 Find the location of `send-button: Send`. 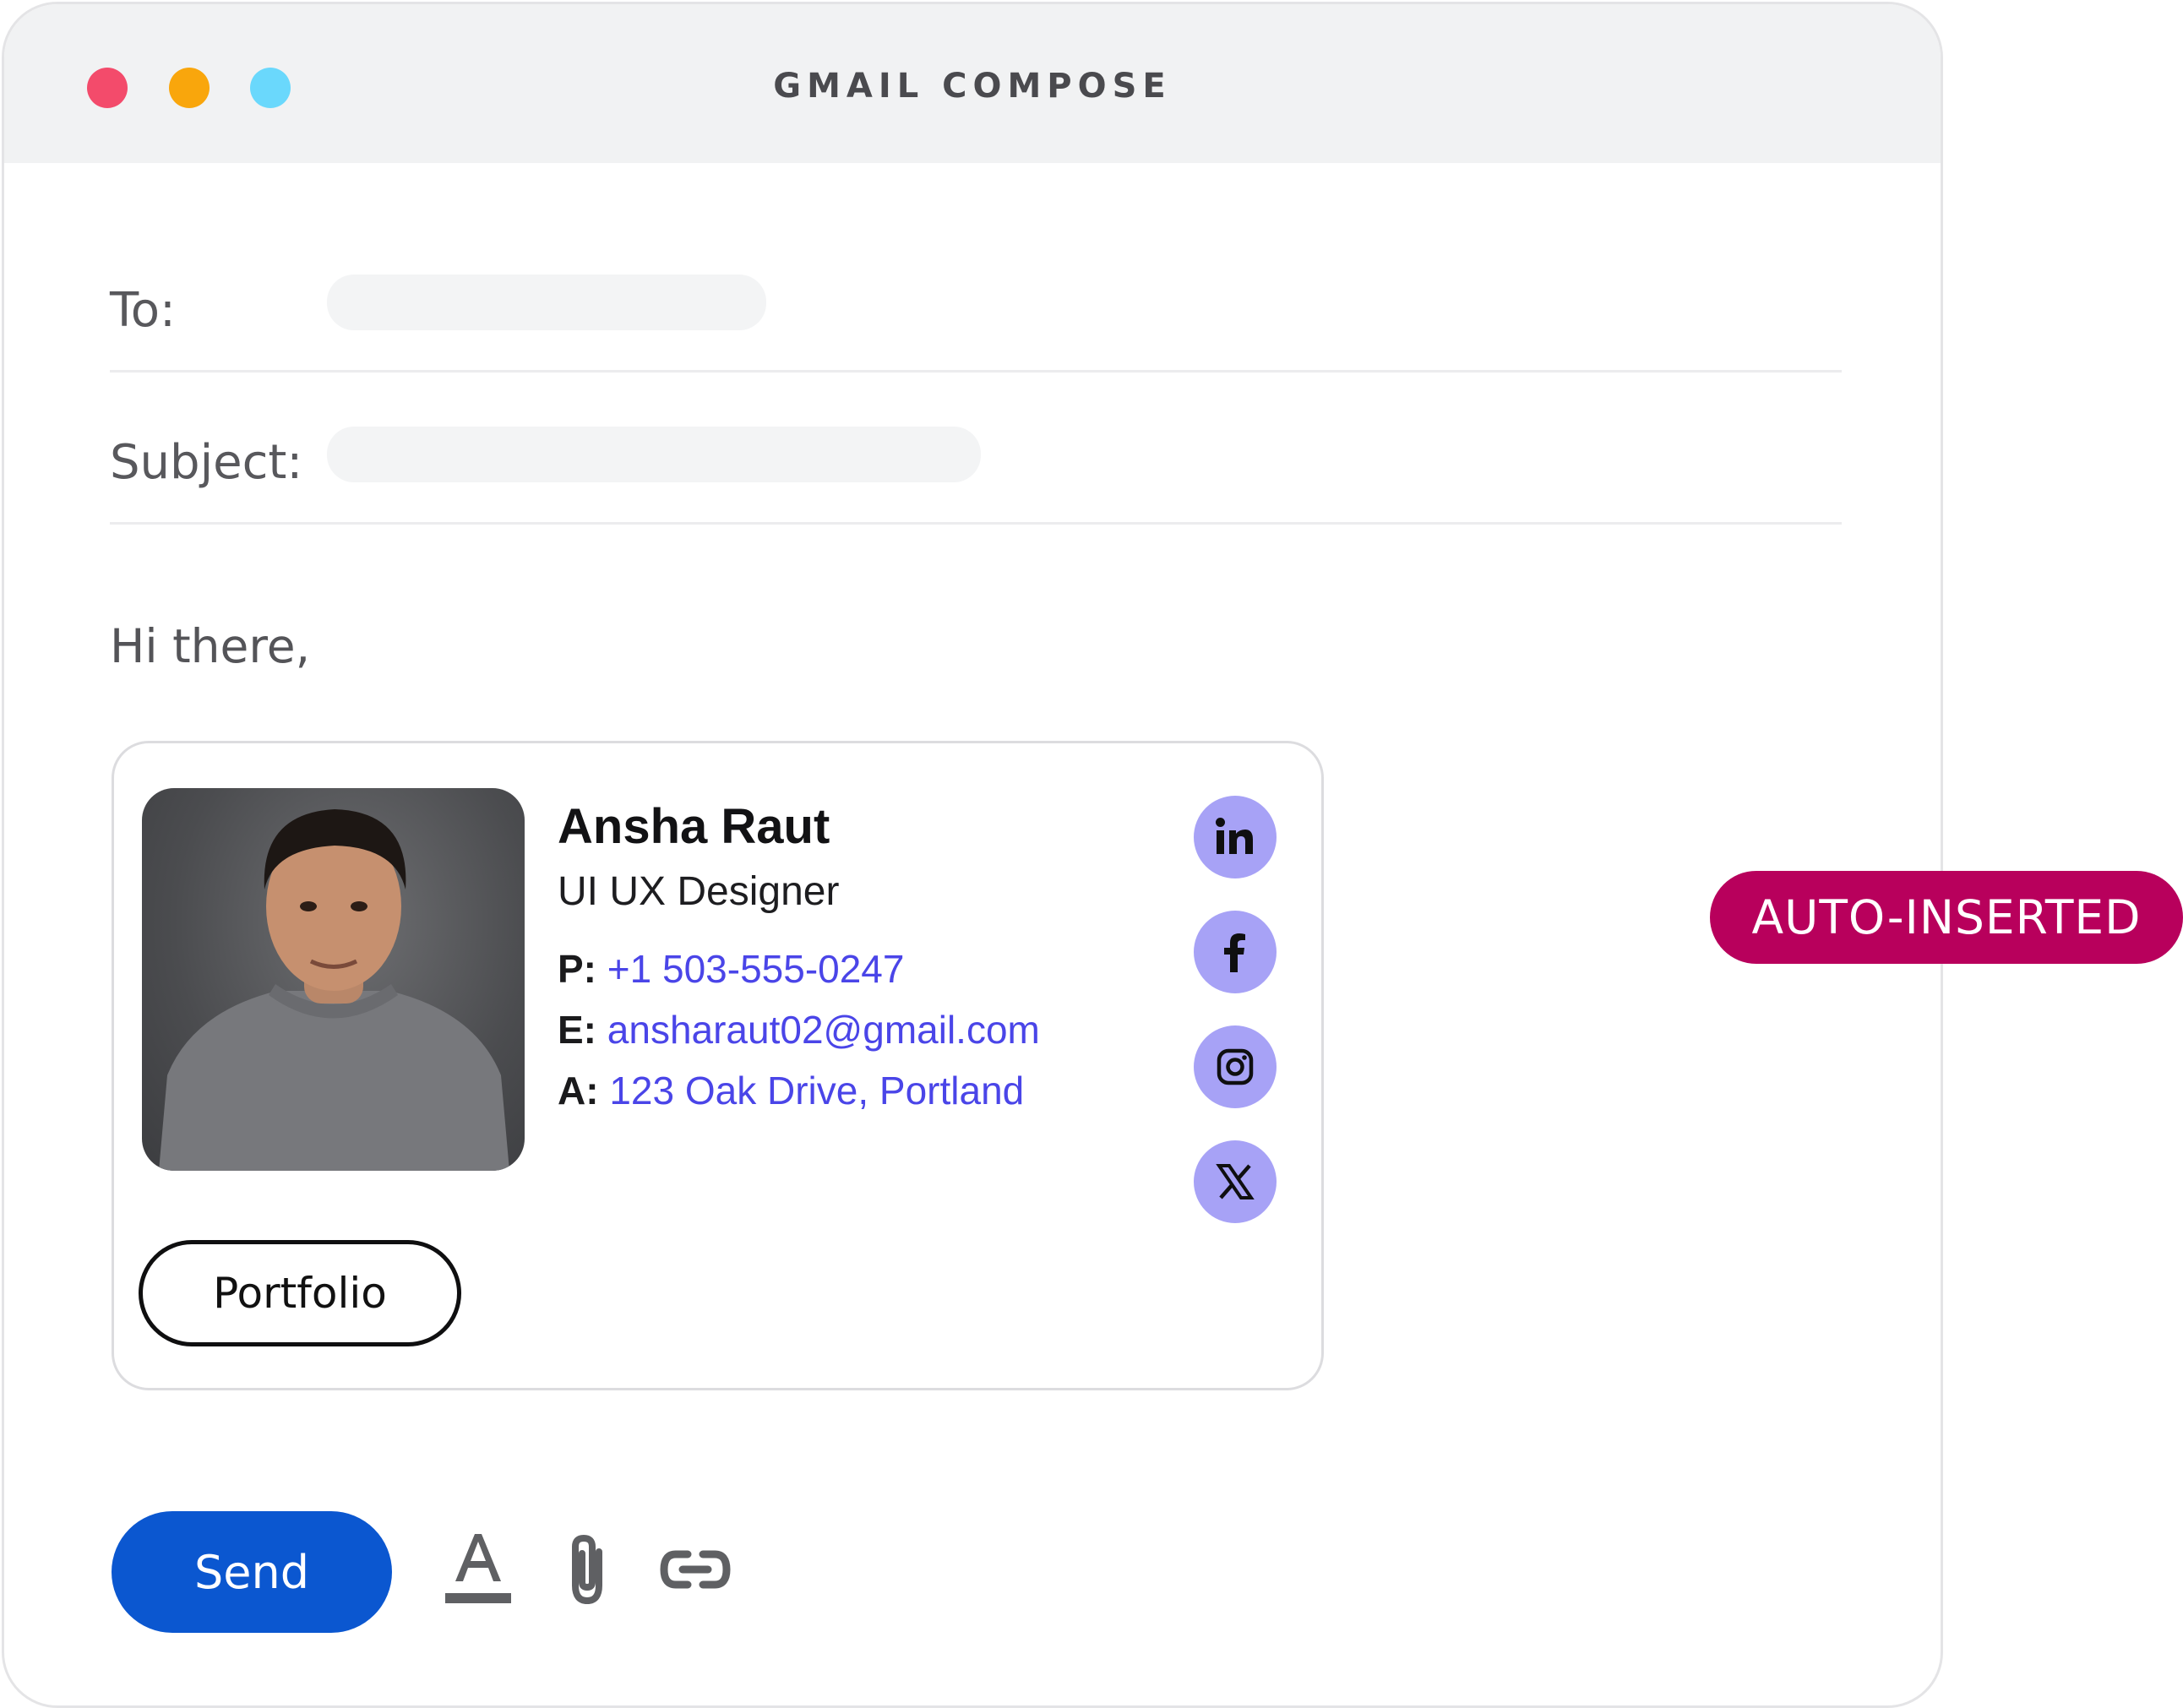

send-button: Send is located at coordinates (252, 1572).